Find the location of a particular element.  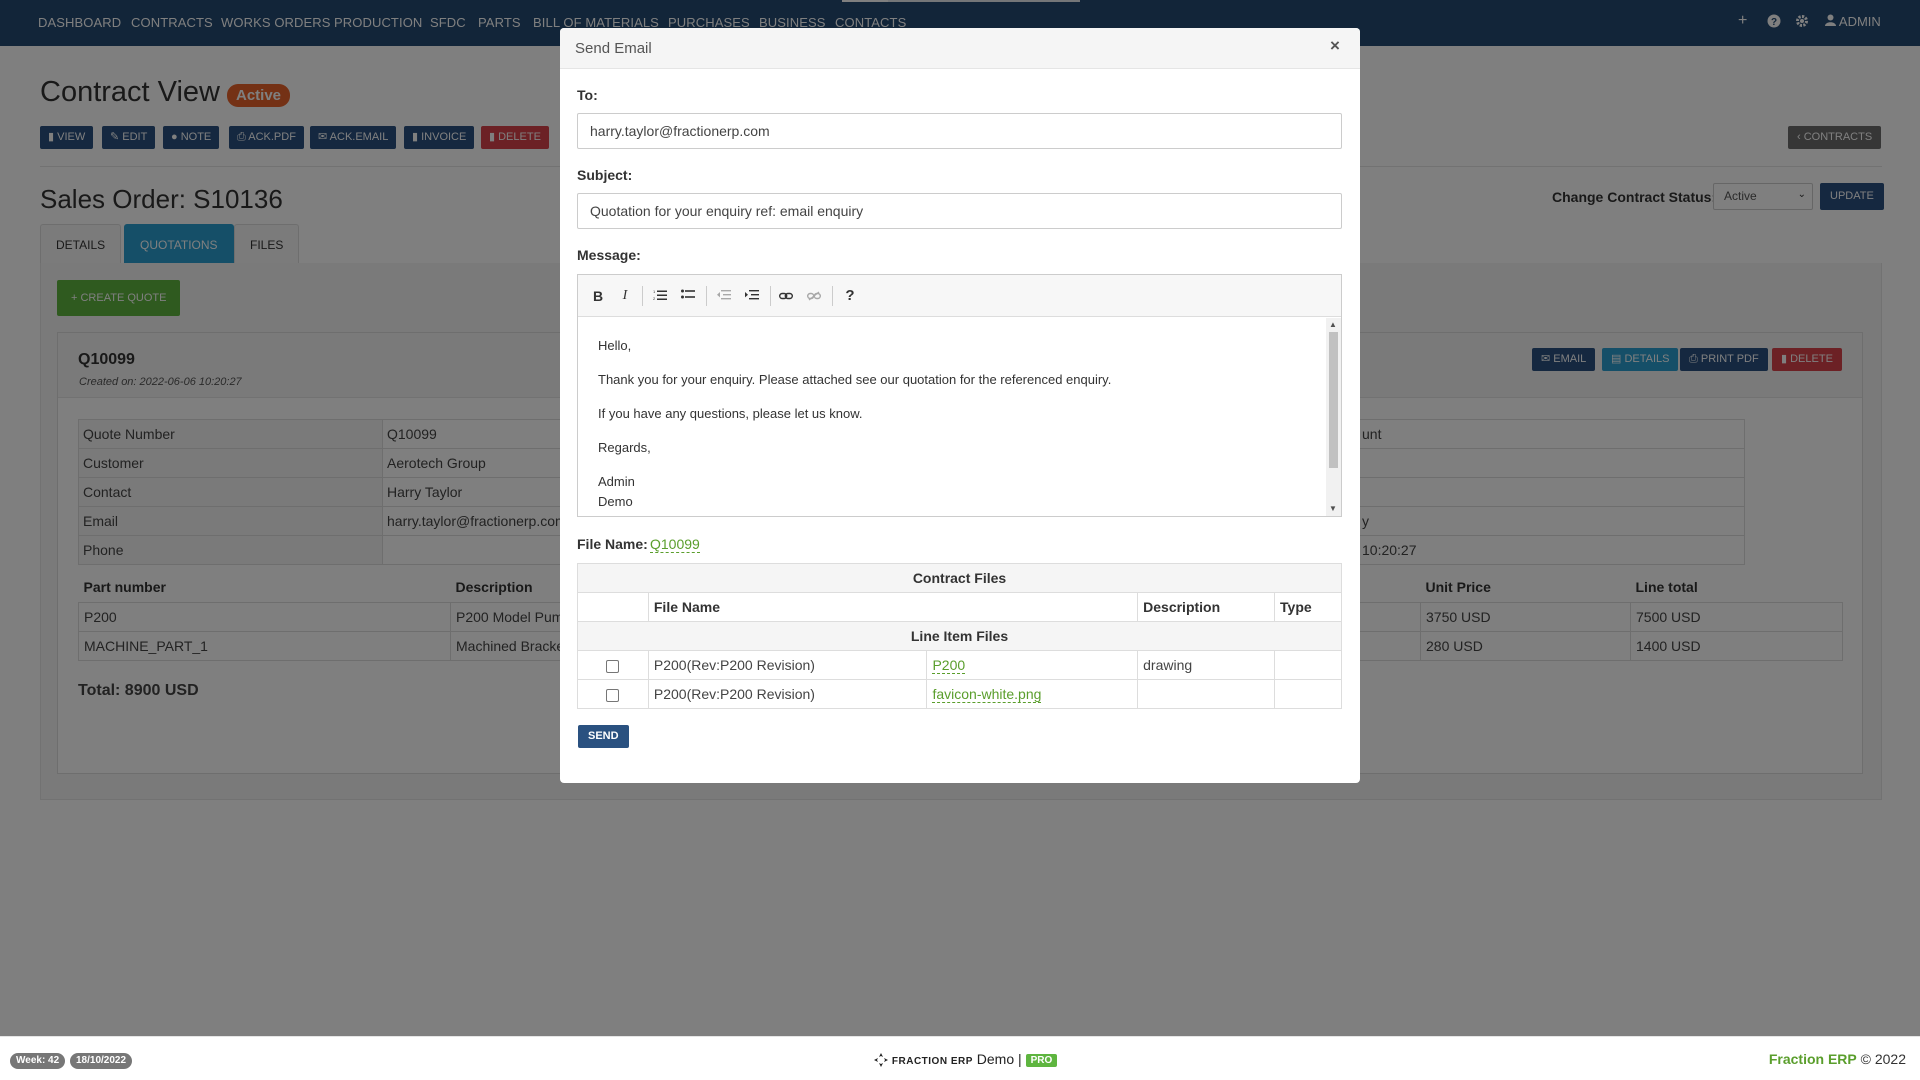

editor-toolbar: B I 12 ? is located at coordinates (959, 296).